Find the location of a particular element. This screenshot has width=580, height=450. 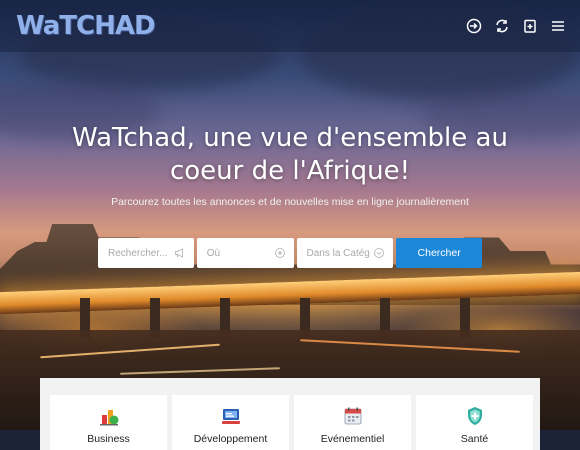

hero-title-line1: WaTchad, une vue d'ensemble au is located at coordinates (290, 138).